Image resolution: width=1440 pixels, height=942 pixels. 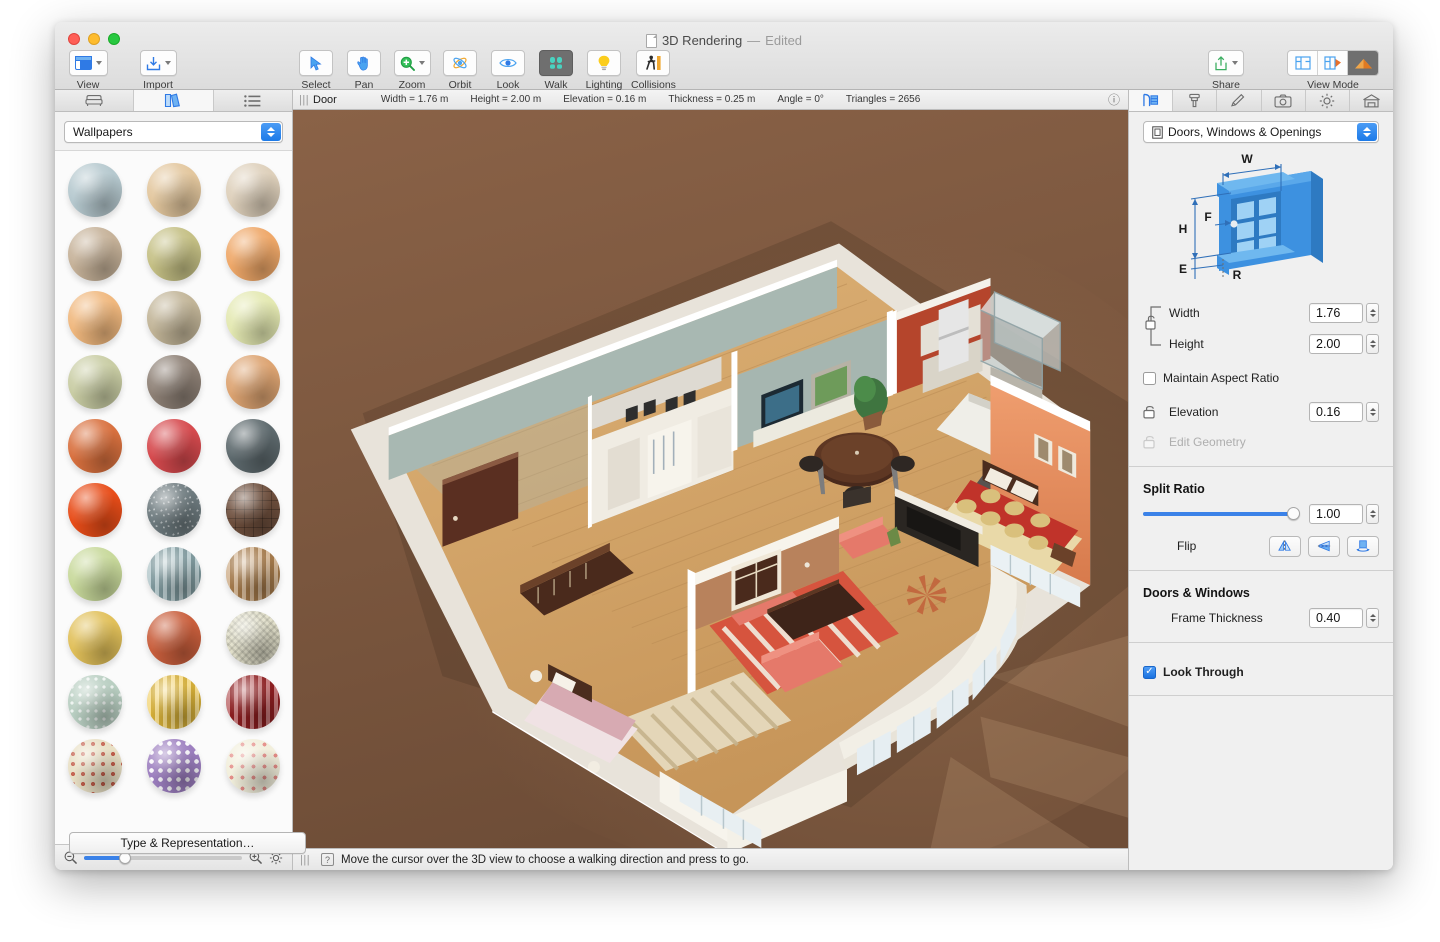 What do you see at coordinates (158, 63) in the screenshot?
I see `import-button` at bounding box center [158, 63].